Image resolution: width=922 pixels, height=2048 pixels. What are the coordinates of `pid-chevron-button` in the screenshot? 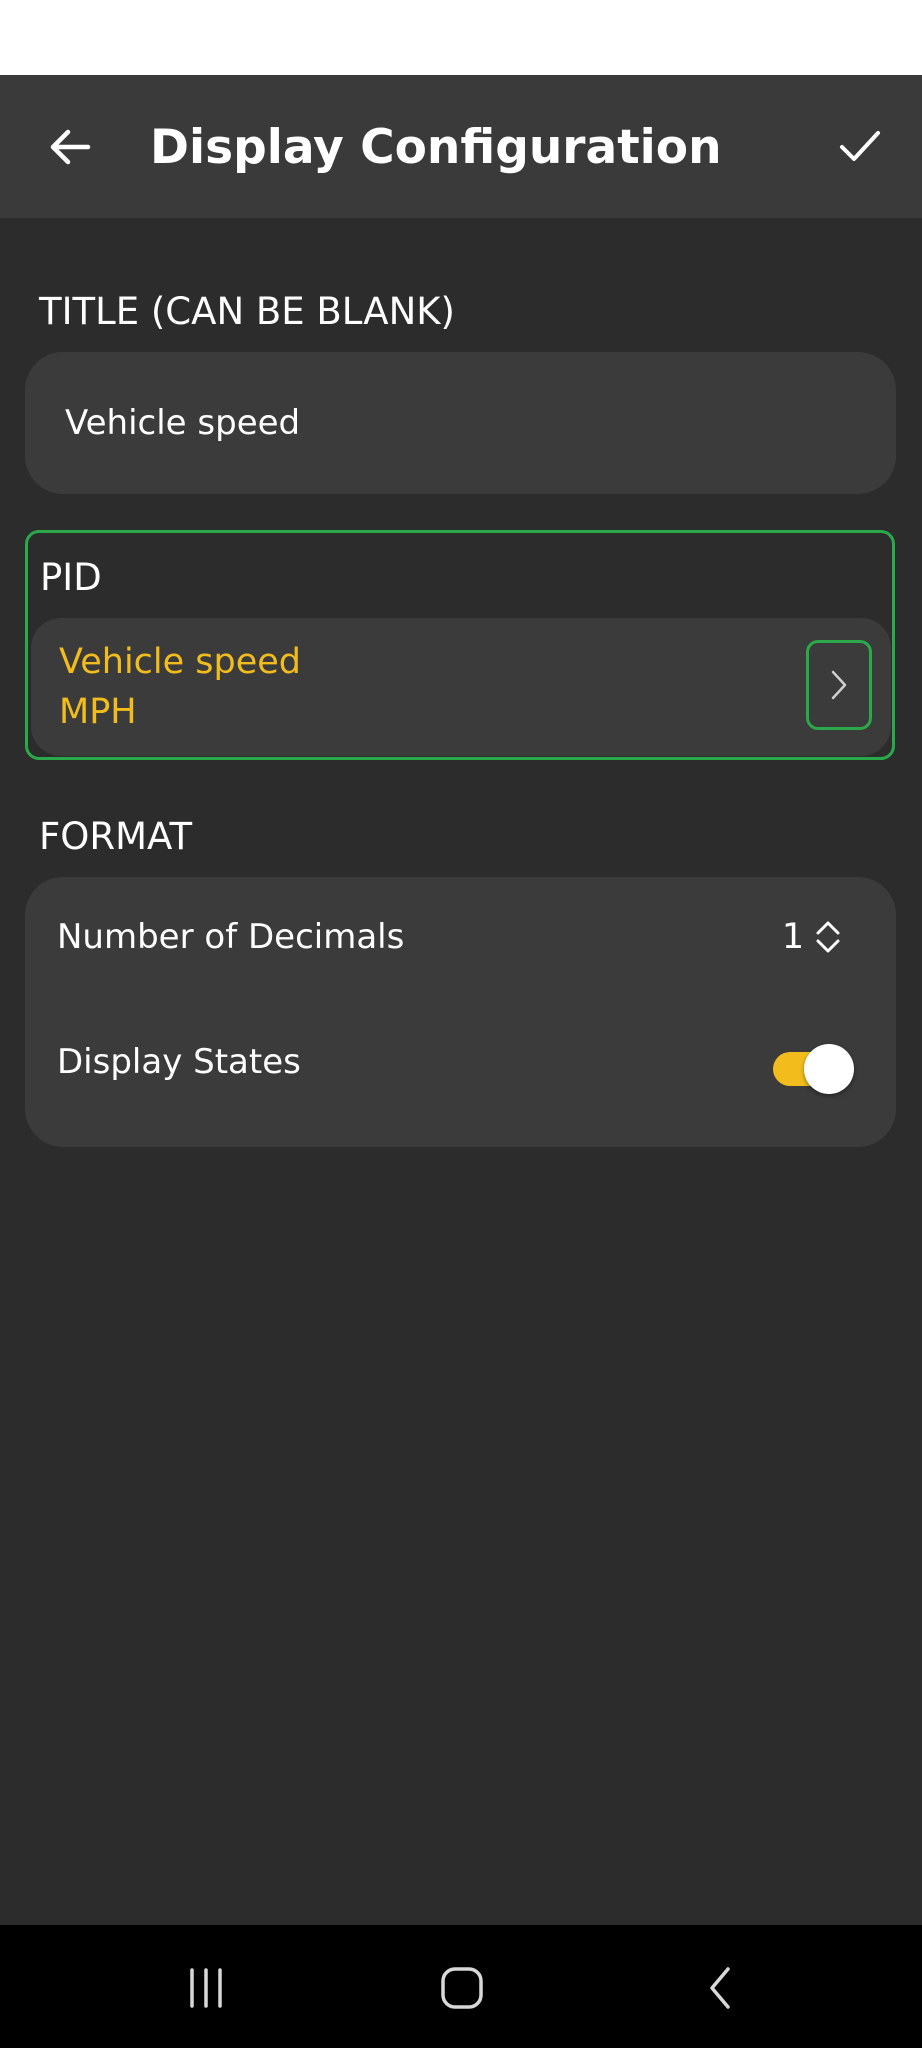 It's located at (839, 685).